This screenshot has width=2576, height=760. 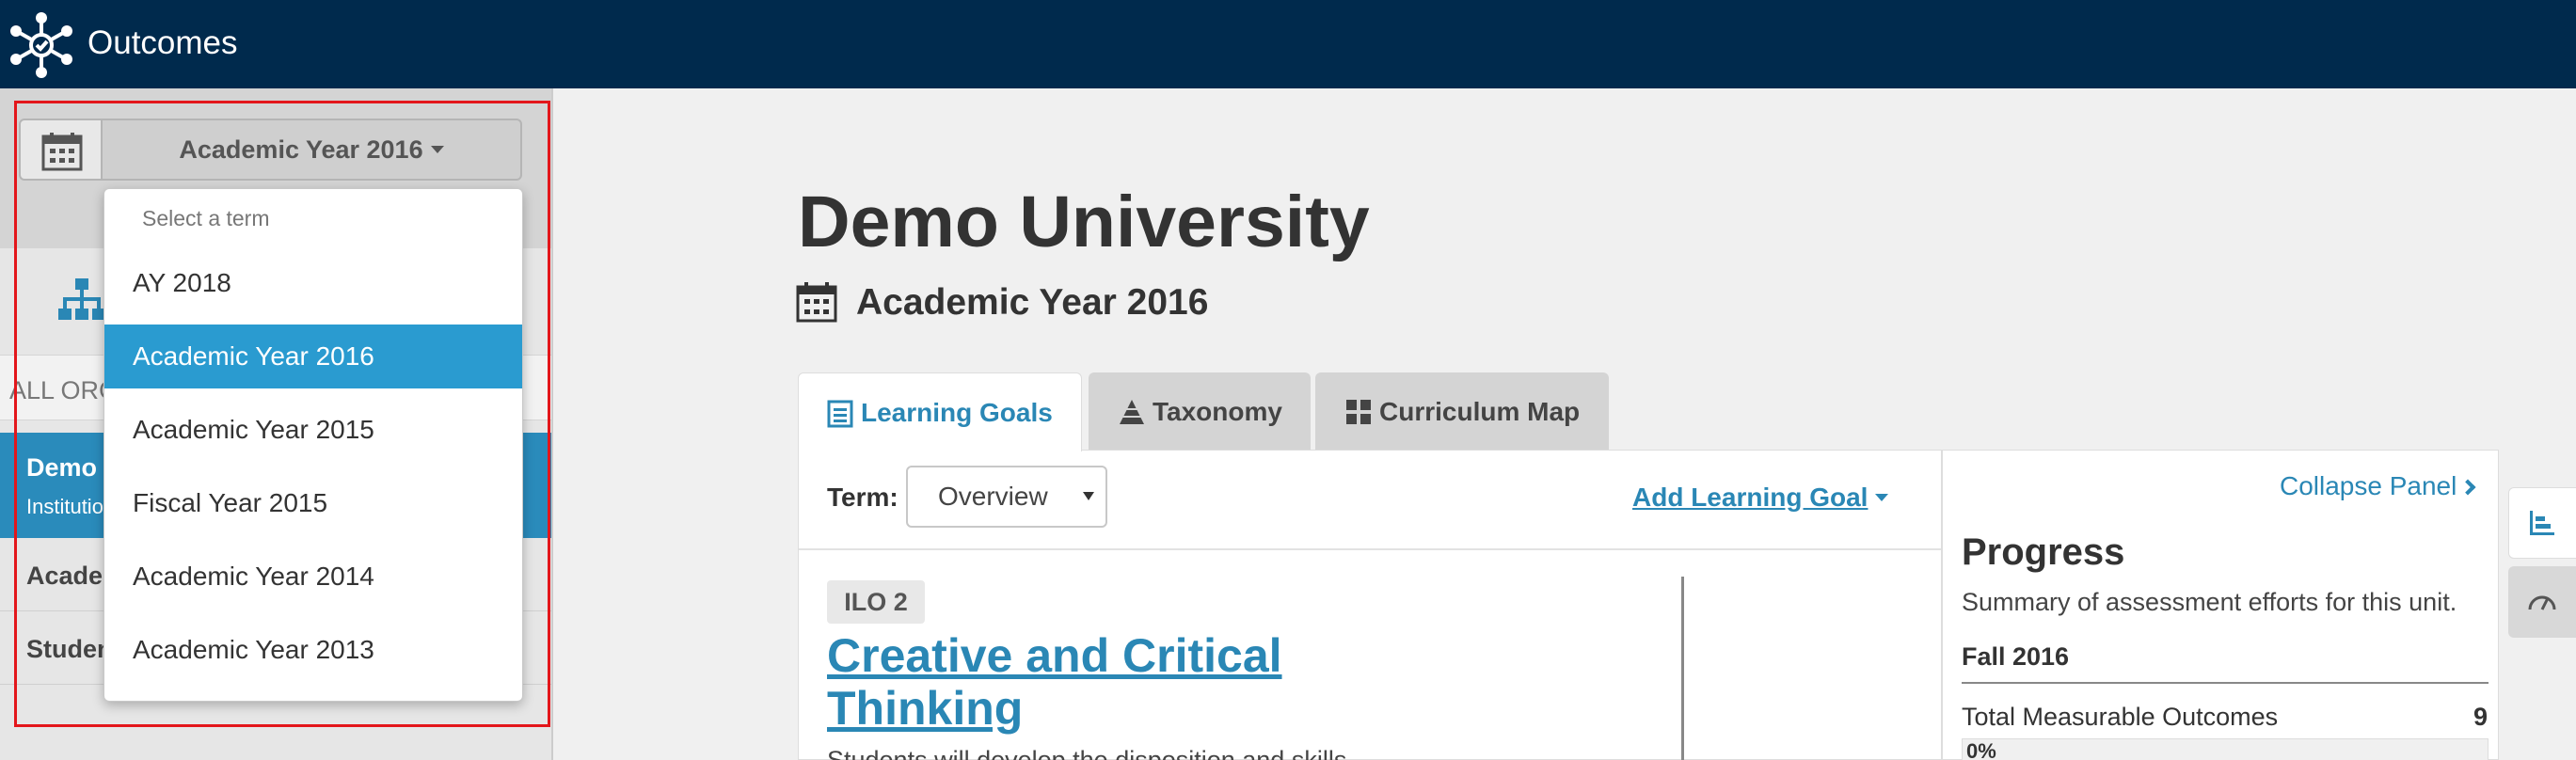 I want to click on vertical-divider, so click(x=1682, y=668).